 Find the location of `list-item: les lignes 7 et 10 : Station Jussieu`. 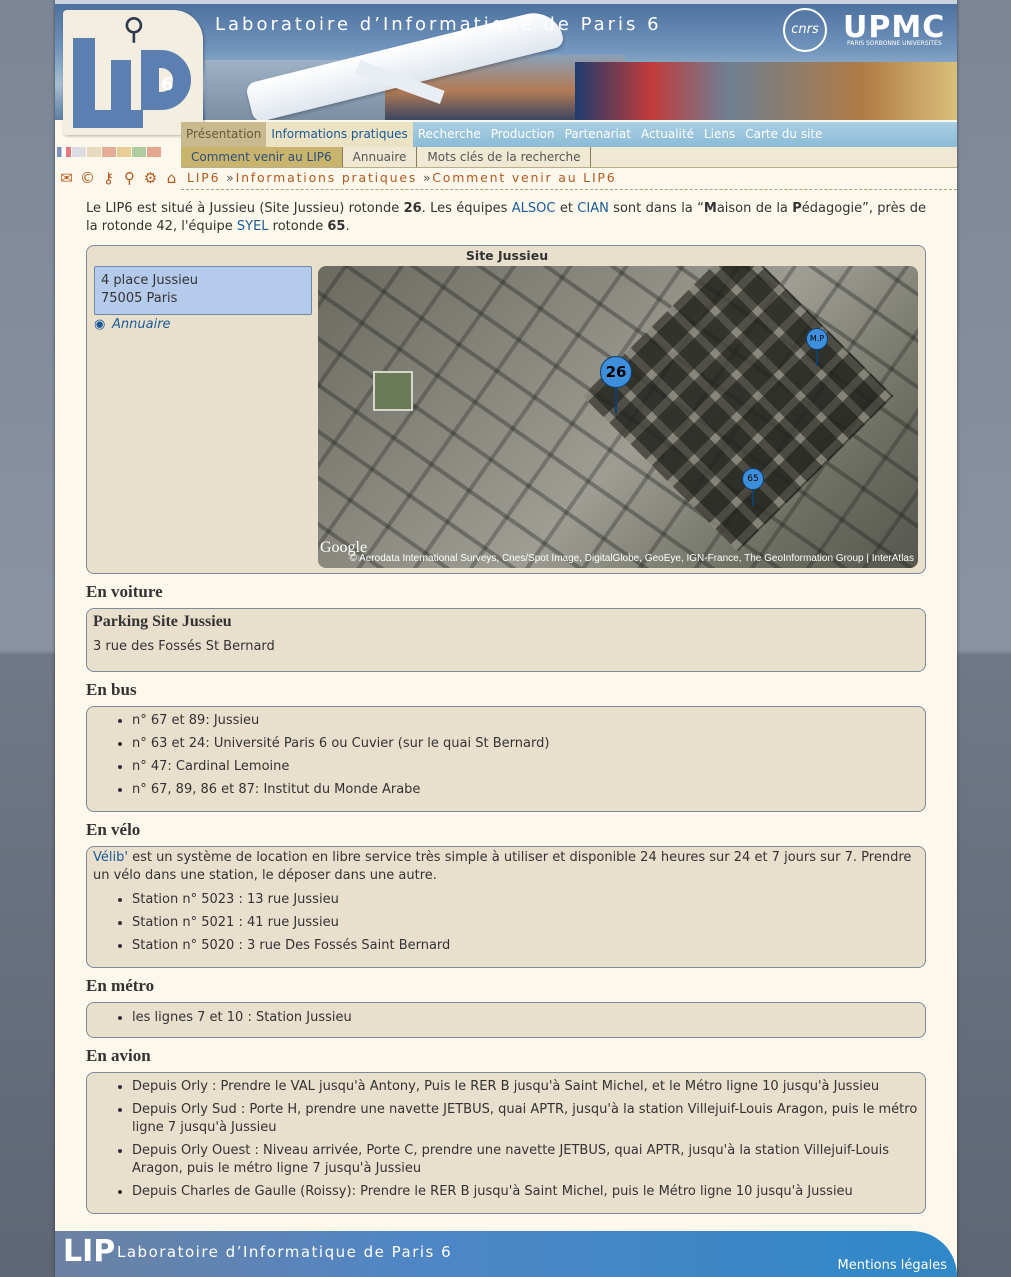

list-item: les lignes 7 et 10 : Station Jussieu is located at coordinates (528, 1018).